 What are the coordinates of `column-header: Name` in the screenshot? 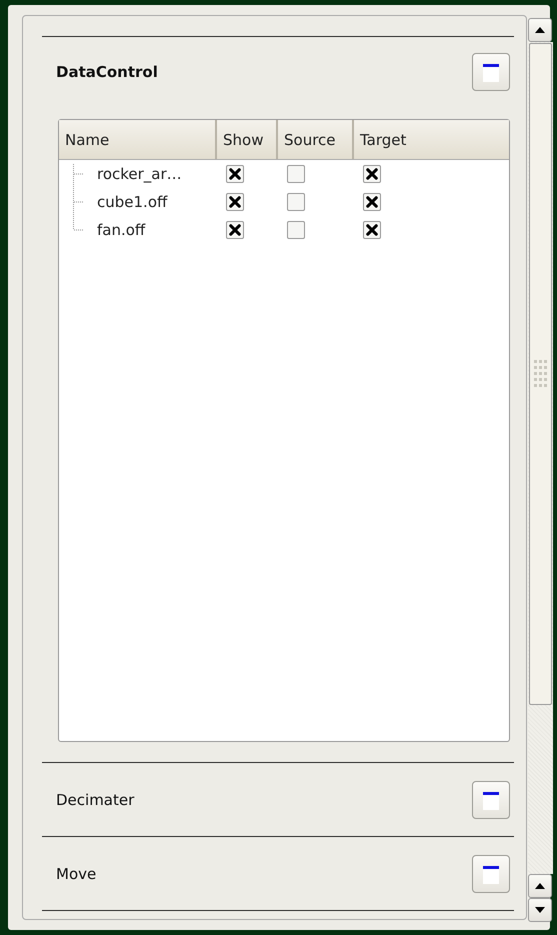 It's located at (138, 139).